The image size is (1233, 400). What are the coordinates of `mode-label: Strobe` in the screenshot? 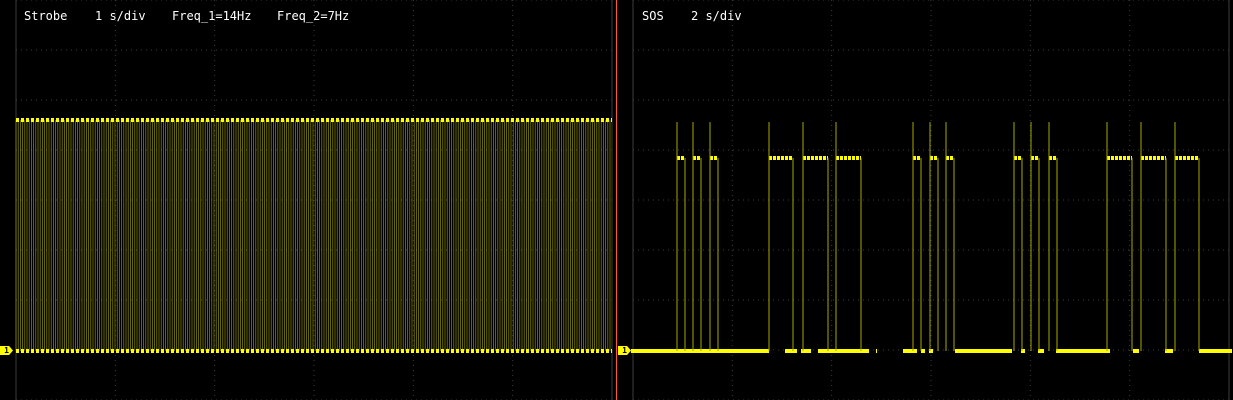 It's located at (46, 16).